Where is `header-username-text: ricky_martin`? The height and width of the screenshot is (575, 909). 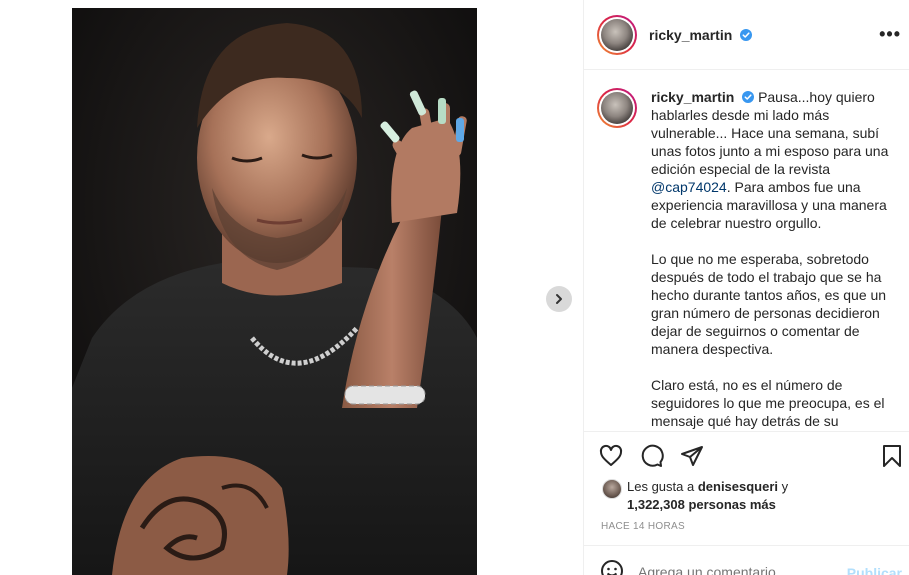 header-username-text: ricky_martin is located at coordinates (690, 35).